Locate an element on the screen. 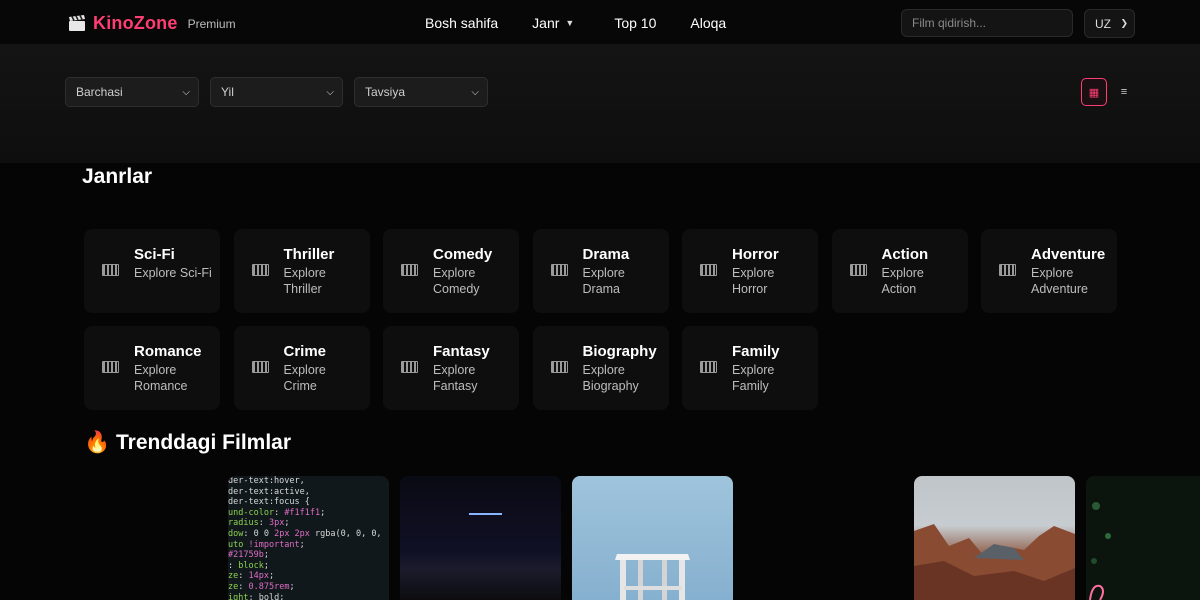 Image resolution: width=1200 pixels, height=600 pixels. genre-name: Biography is located at coordinates (619, 351).